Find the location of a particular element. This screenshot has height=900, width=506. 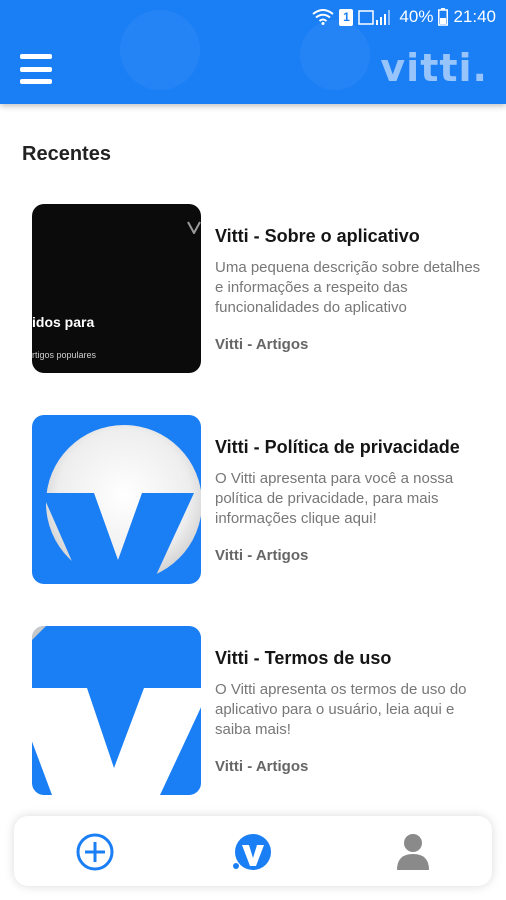

v-mark-icon is located at coordinates (194, 227).